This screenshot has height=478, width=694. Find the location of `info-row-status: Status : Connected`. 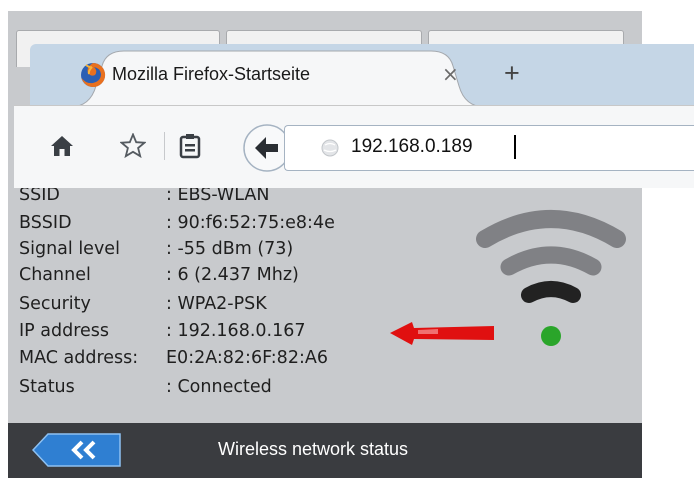

info-row-status: Status : Connected is located at coordinates (145, 387).